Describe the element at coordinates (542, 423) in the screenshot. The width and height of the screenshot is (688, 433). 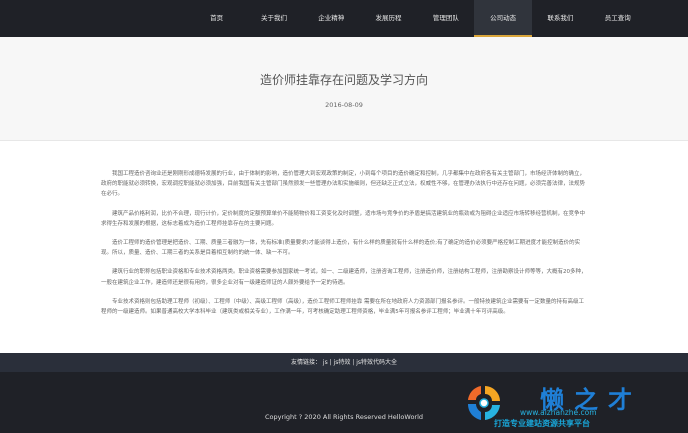
I see `watermark-slogan: 打造专业建站资源共享平台` at that location.